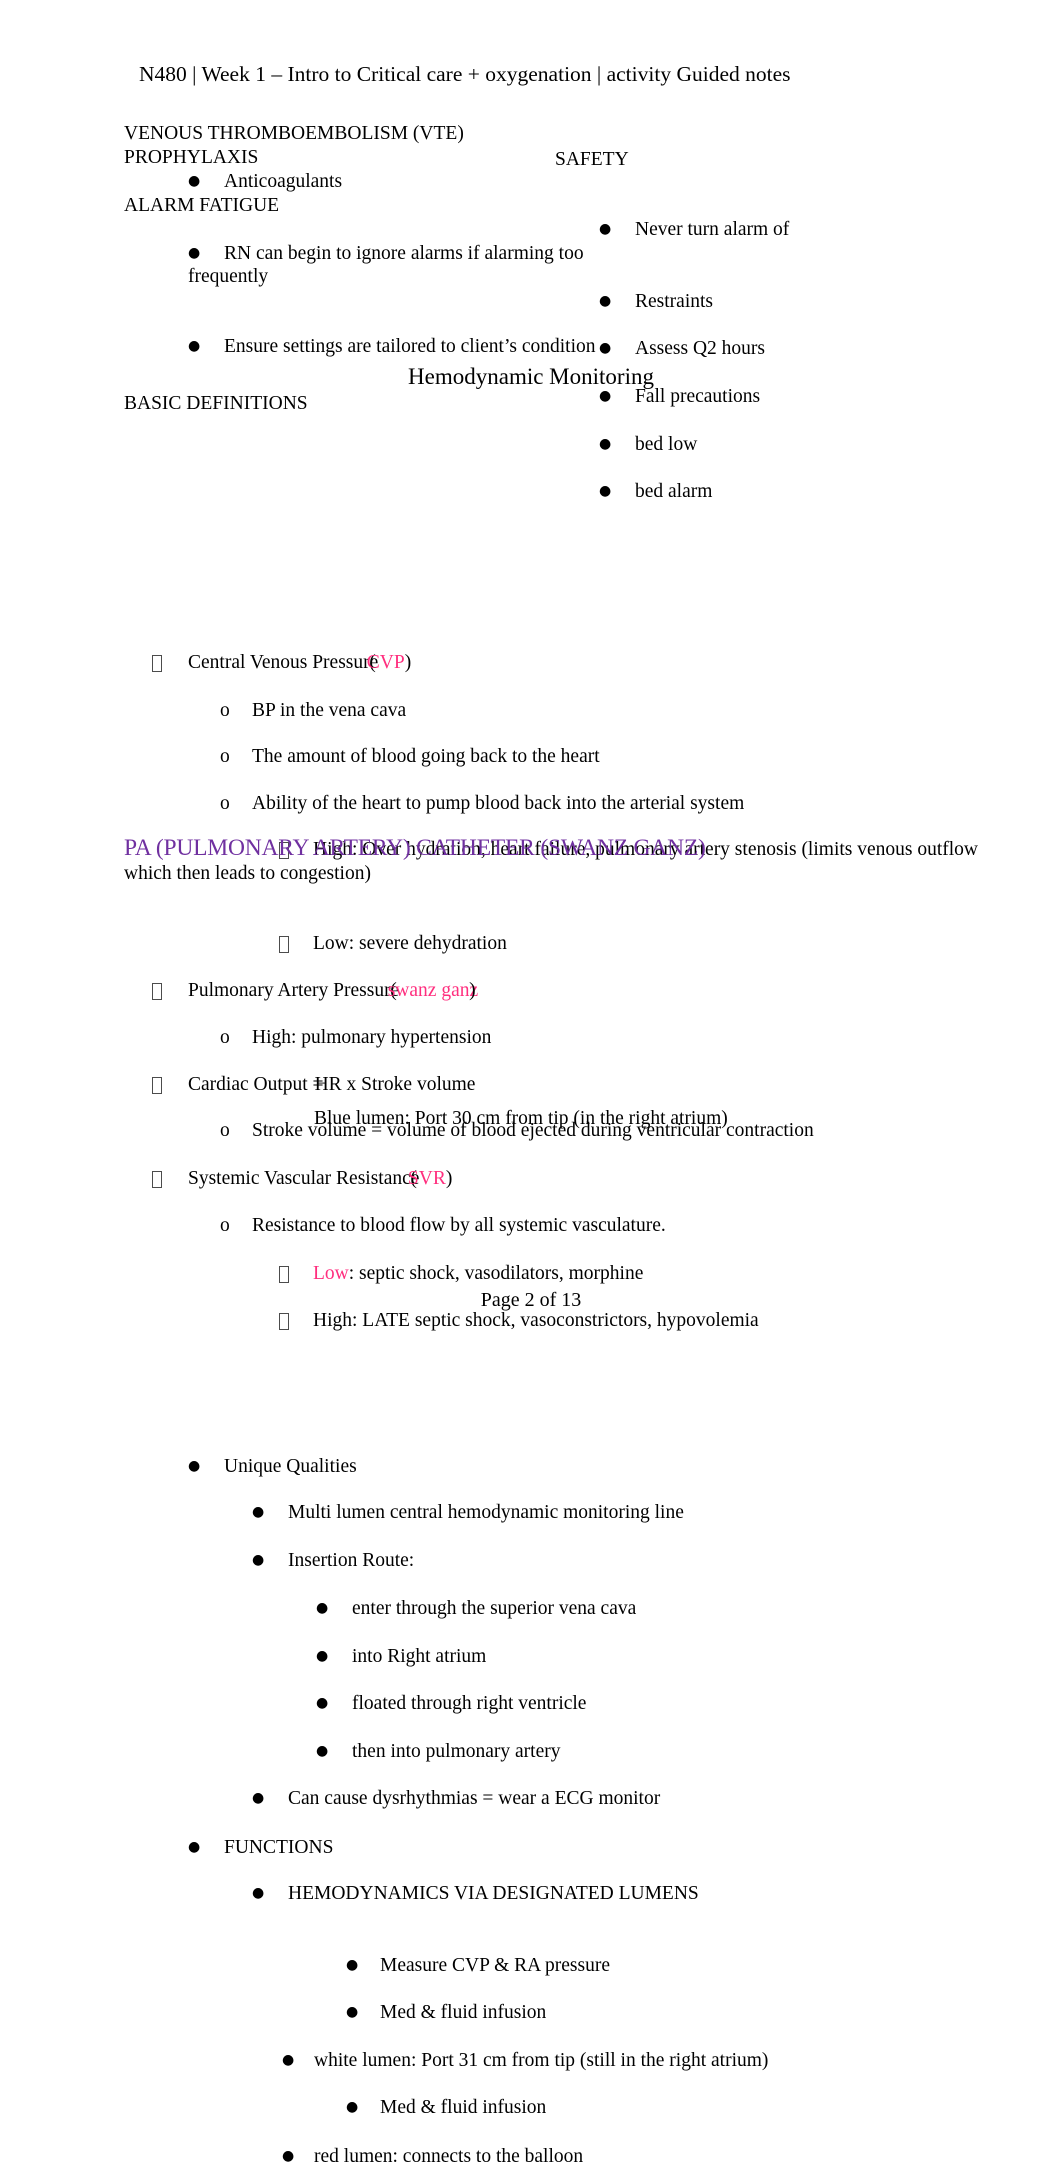  I want to click on list-item-label: Never turn alarm of, so click(694, 229).